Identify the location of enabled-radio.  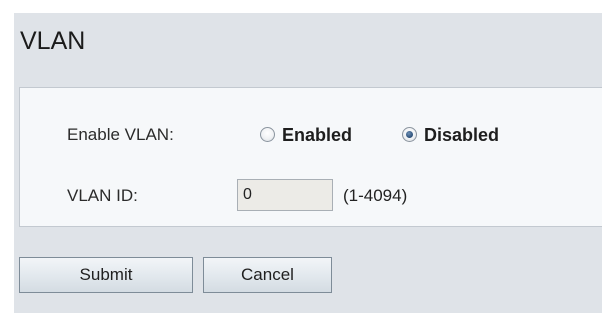
(267, 134).